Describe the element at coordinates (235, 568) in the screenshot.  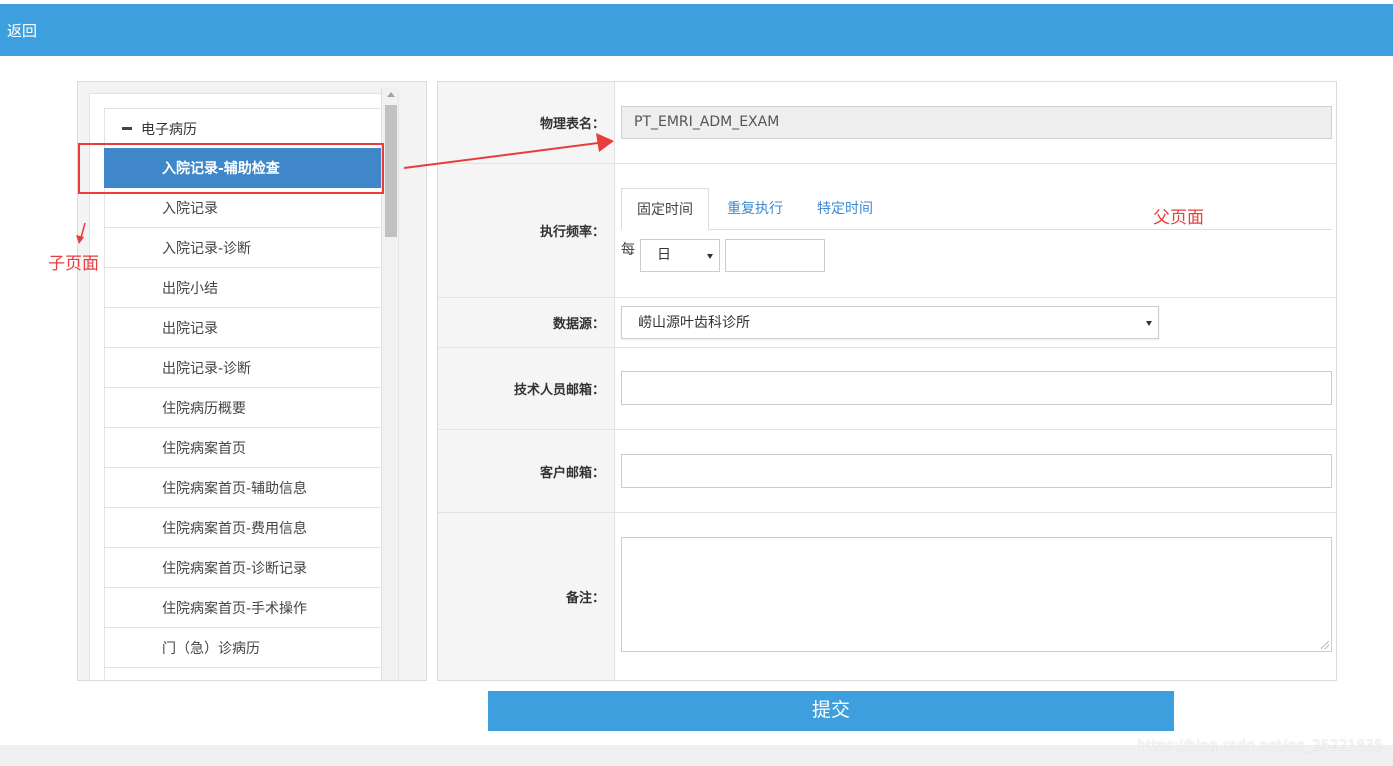
I see `tree-item-label: 住院病案首页-诊断记录` at that location.